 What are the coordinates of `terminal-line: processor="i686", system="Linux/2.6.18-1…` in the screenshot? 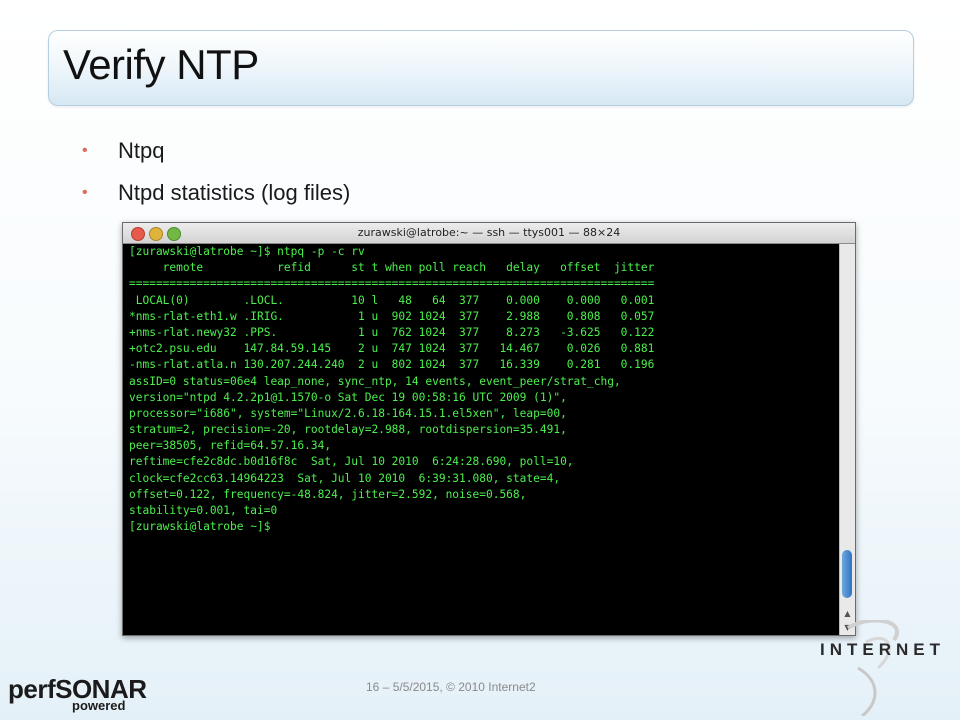 It's located at (348, 413).